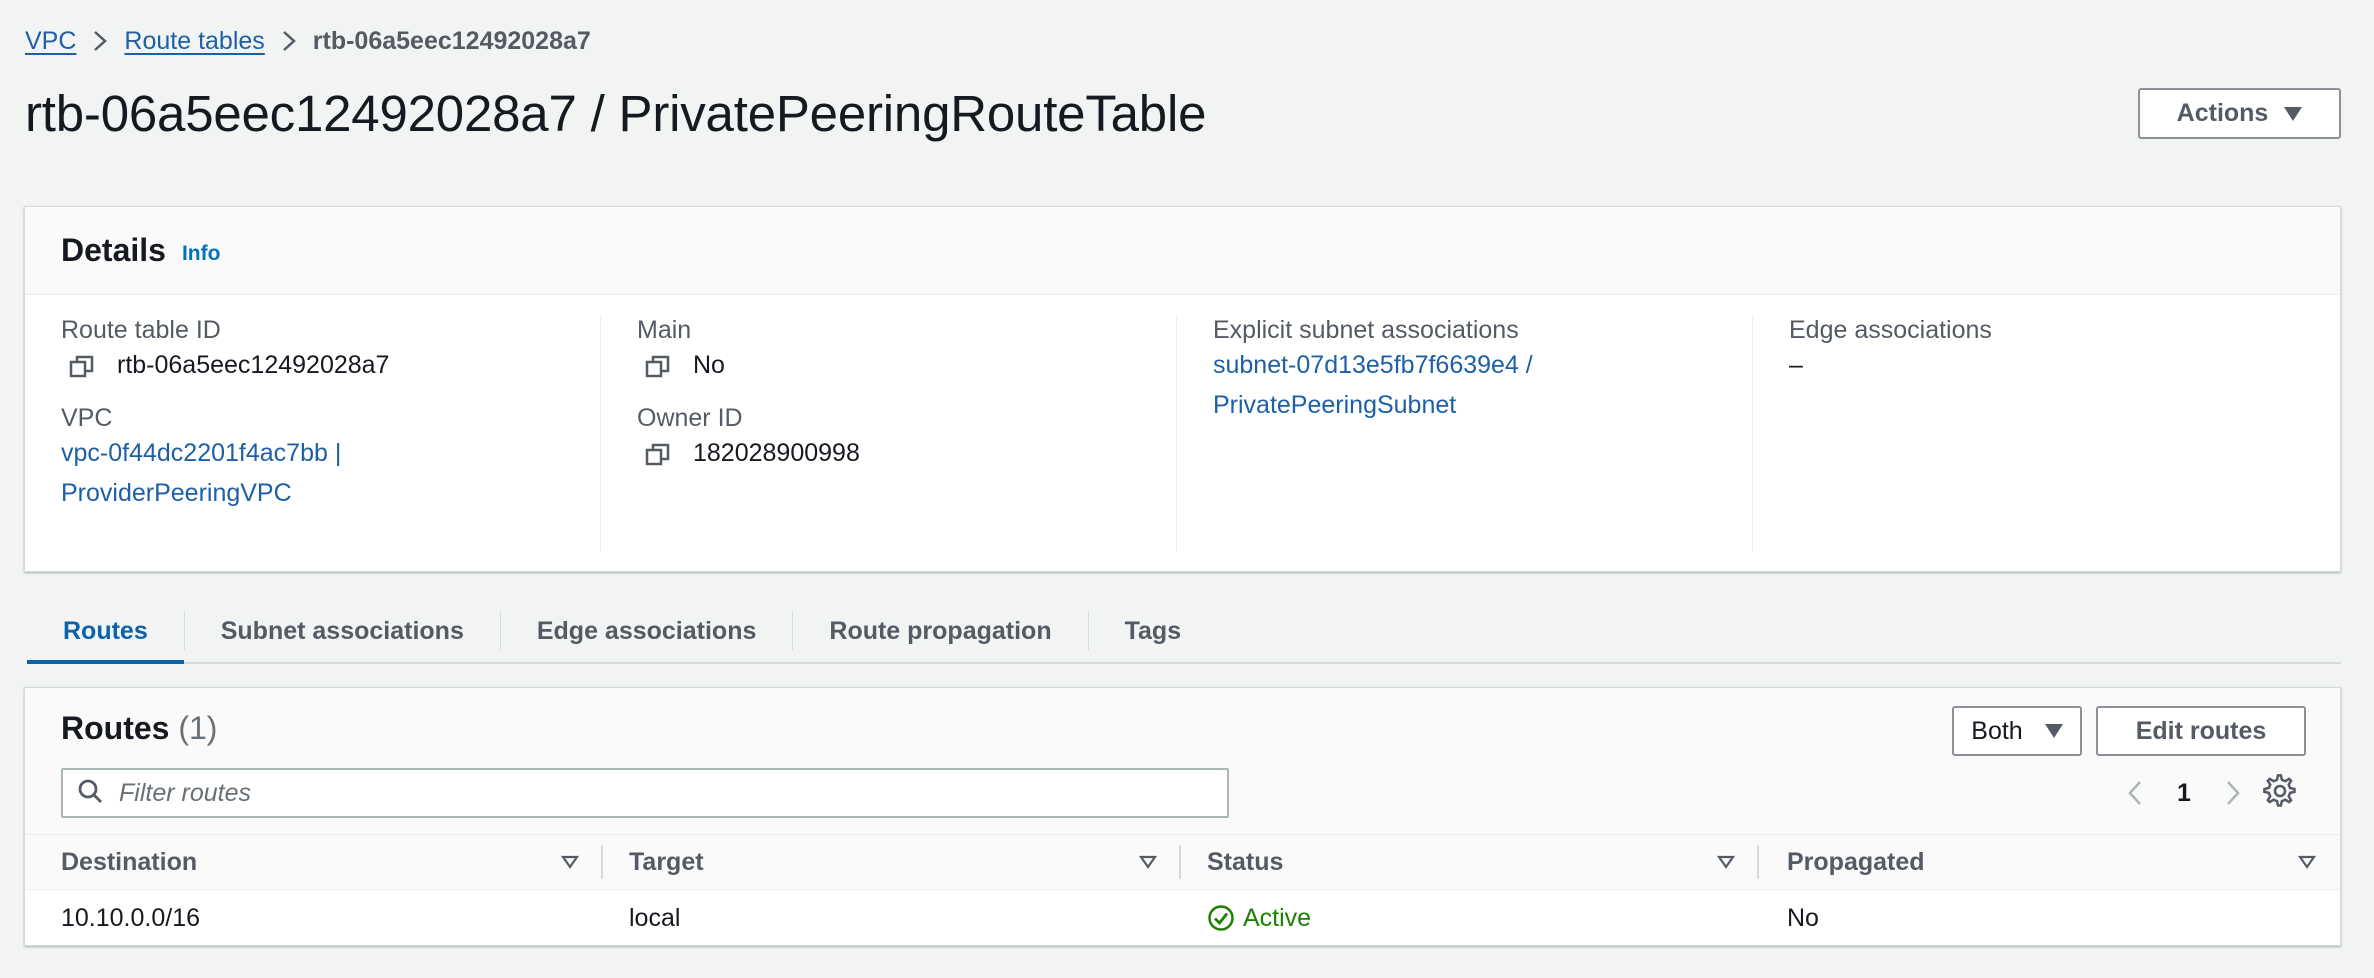  I want to click on breadcrumb: VPC Route tables rtb-06a5eec12492028a7, so click(308, 41).